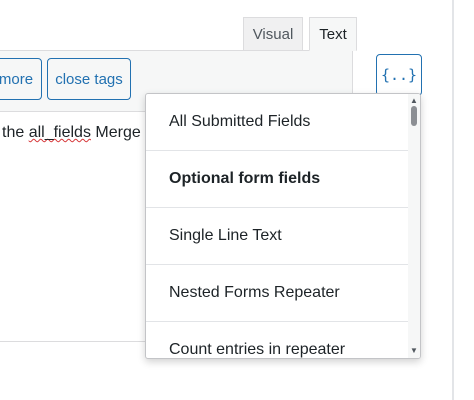 The width and height of the screenshot is (474, 400). What do you see at coordinates (414, 226) in the screenshot?
I see `dropdown-scrollbar: ▲ ▼` at bounding box center [414, 226].